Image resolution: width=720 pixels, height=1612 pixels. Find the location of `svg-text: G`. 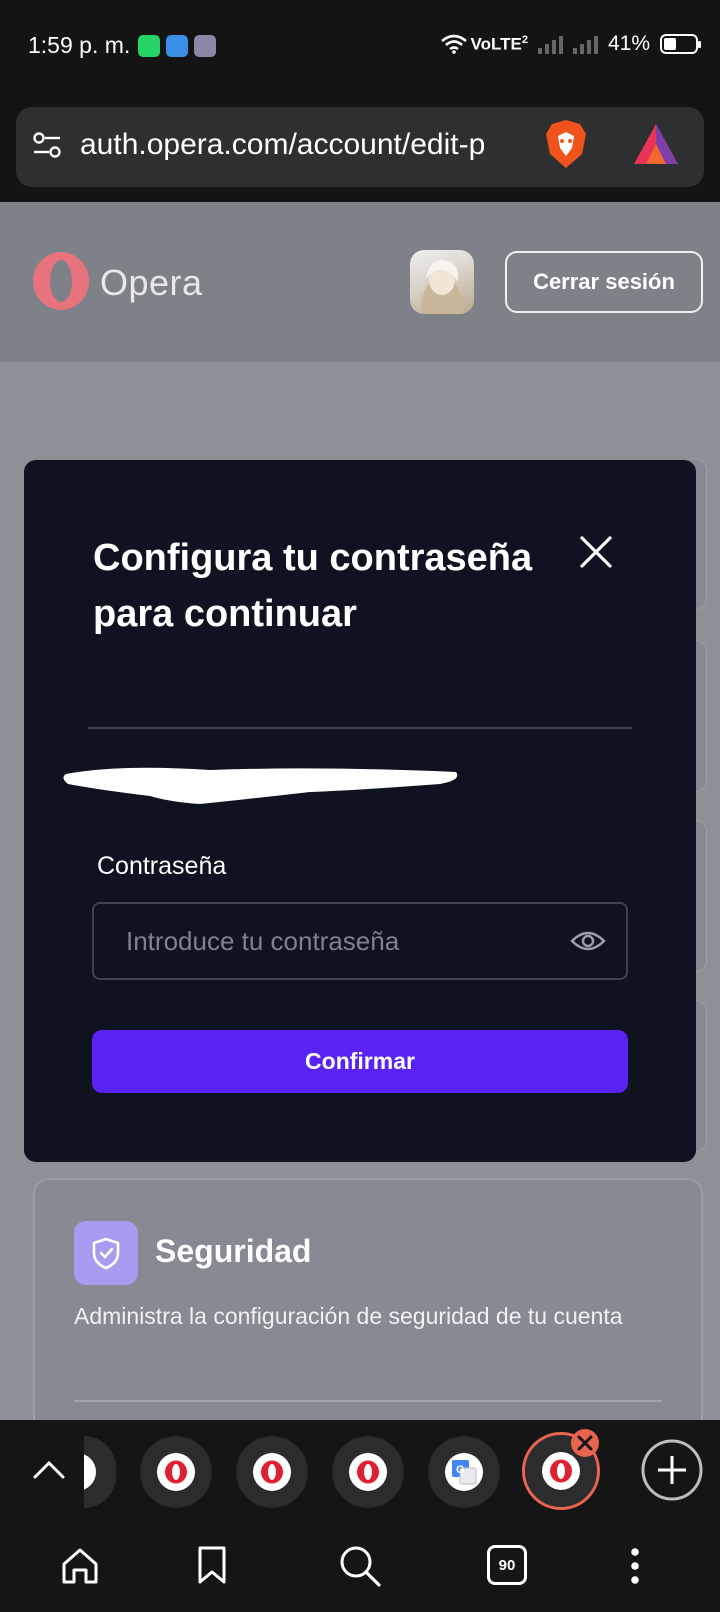

svg-text: G is located at coordinates (460, 1470).